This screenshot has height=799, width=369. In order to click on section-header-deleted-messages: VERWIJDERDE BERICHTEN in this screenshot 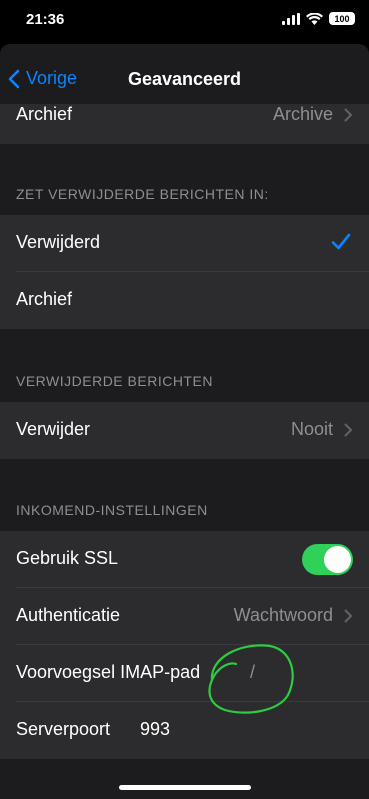, I will do `click(114, 381)`.